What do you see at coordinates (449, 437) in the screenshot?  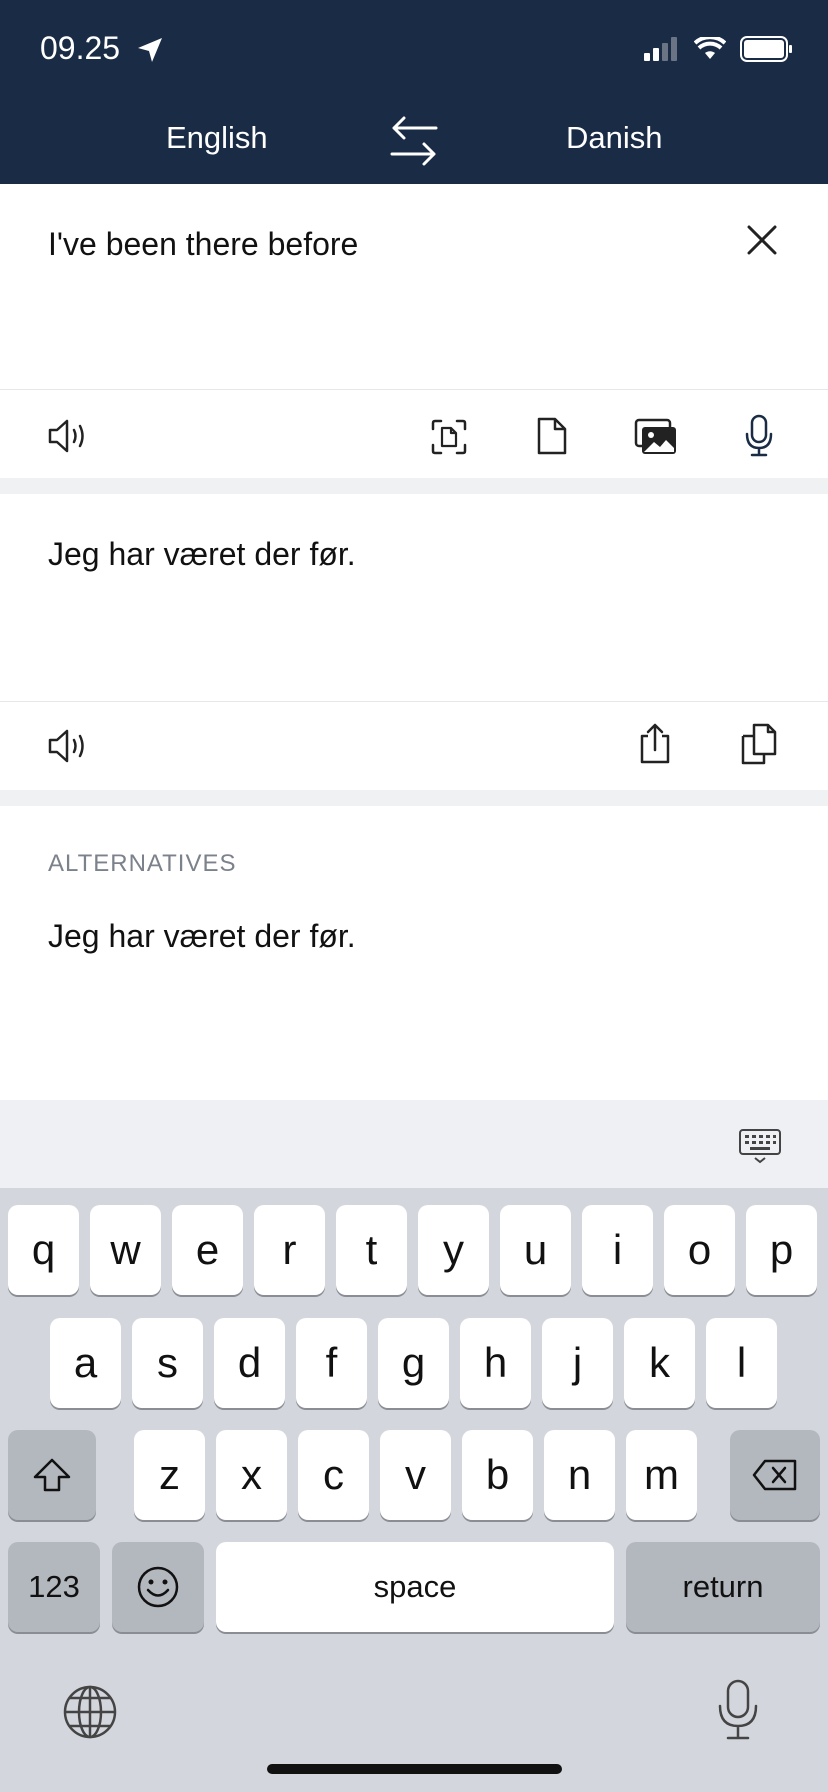 I see `scan-document-icon` at bounding box center [449, 437].